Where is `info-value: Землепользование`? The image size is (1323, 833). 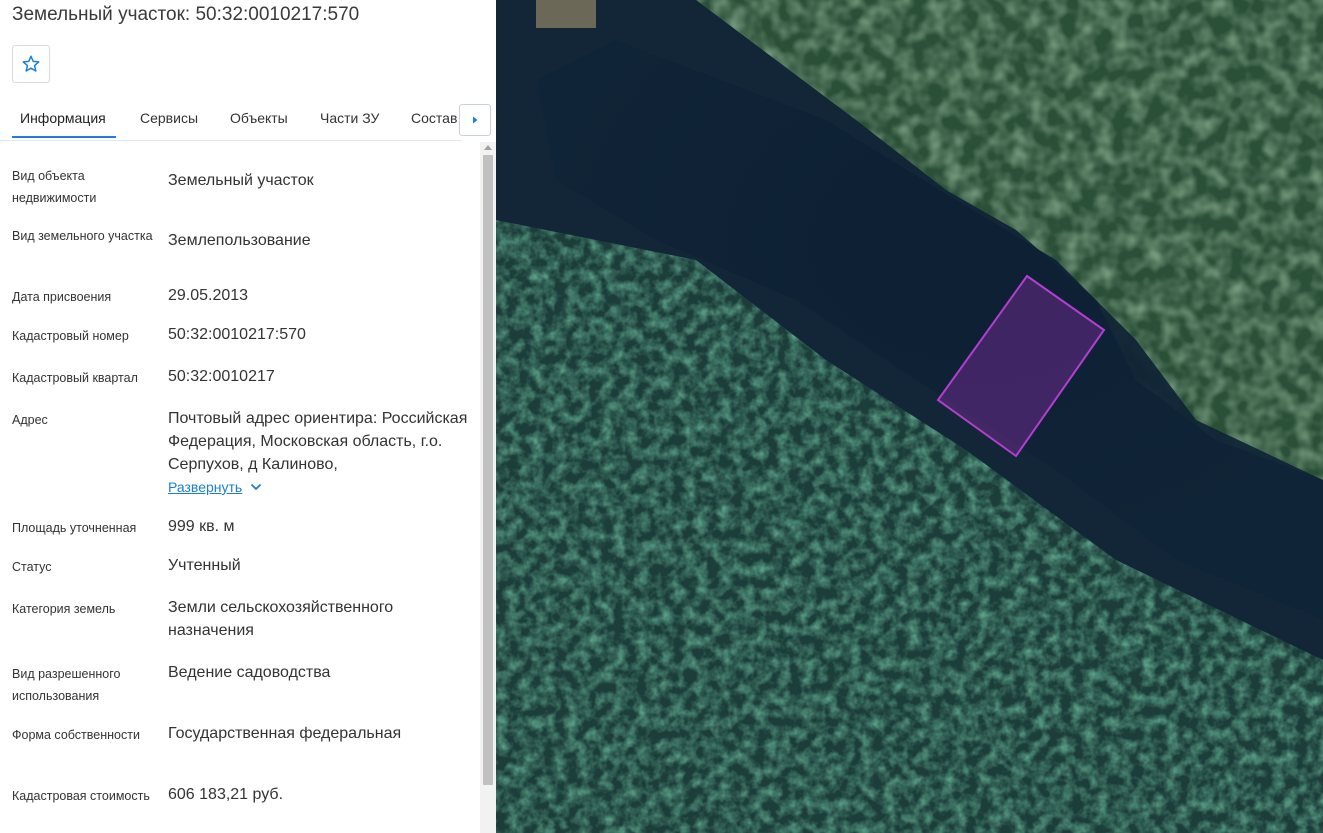 info-value: Землепользование is located at coordinates (239, 240).